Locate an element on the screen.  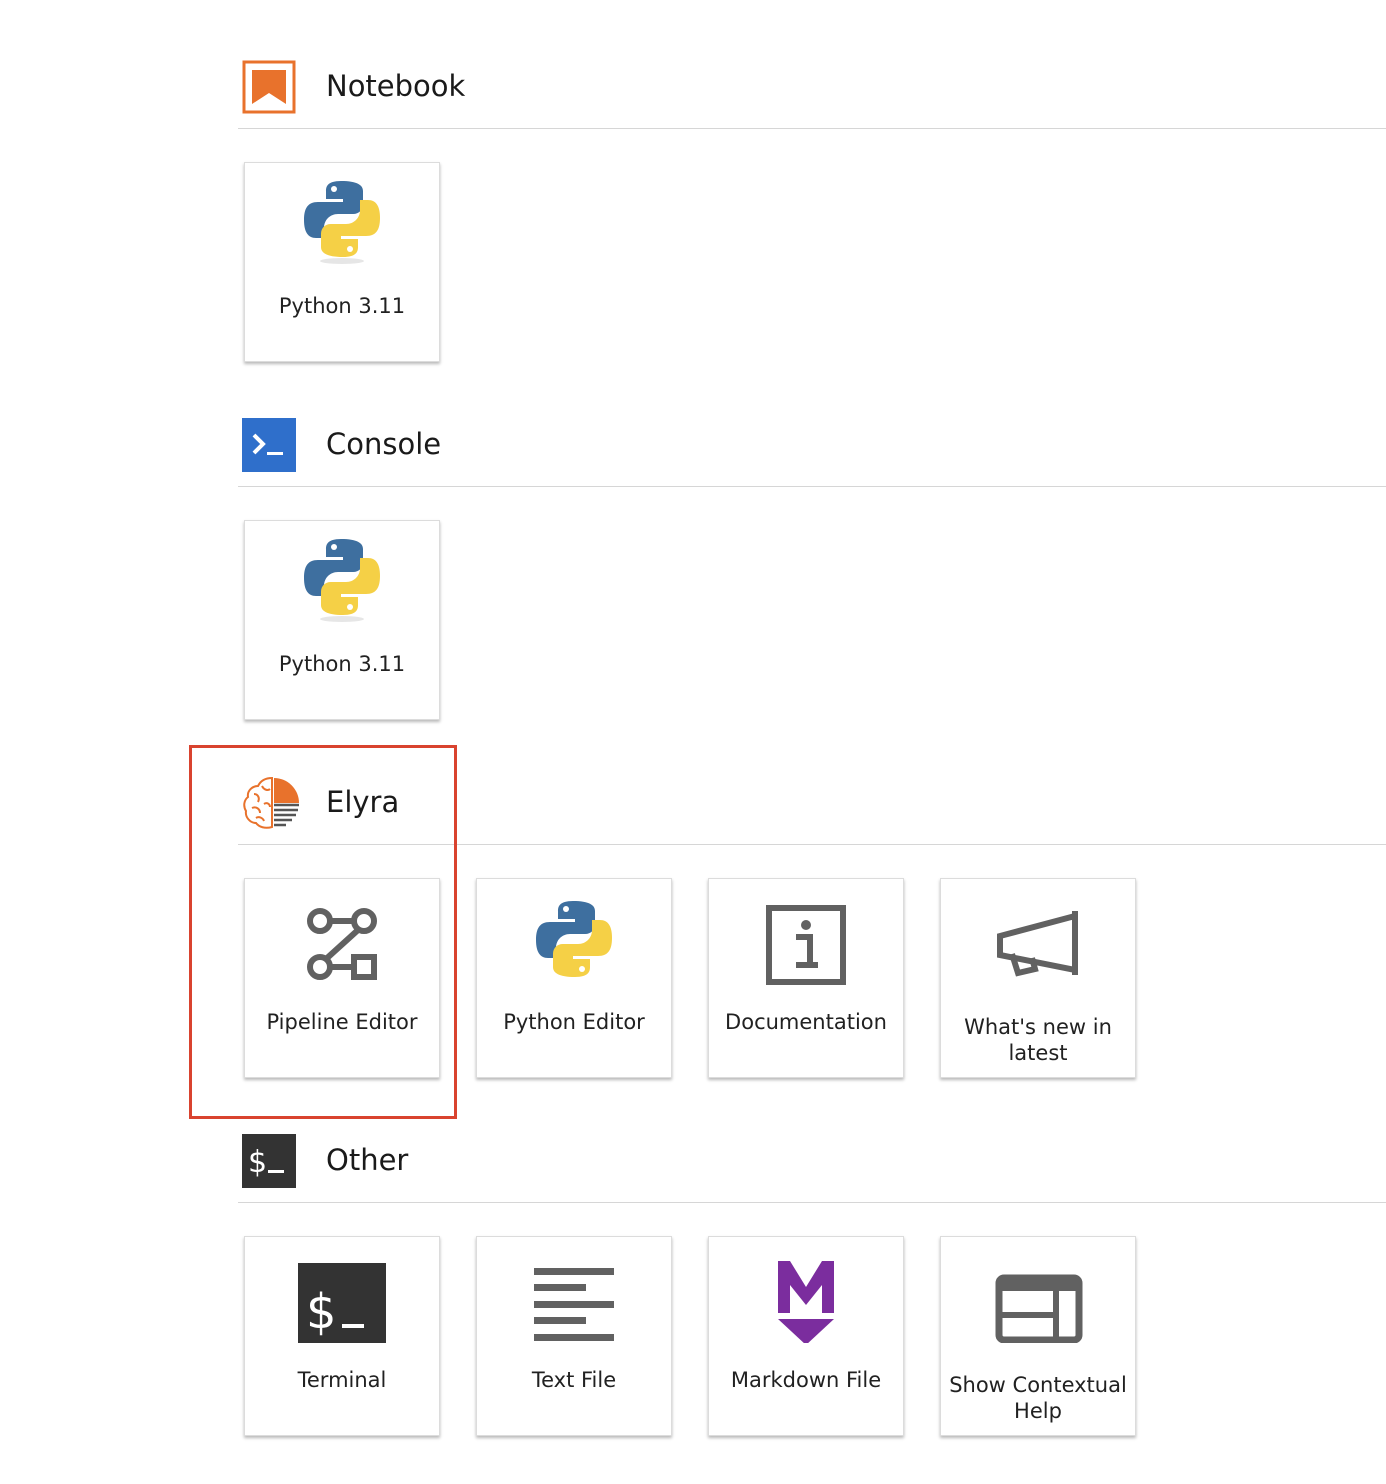
console-icon is located at coordinates (269, 445).